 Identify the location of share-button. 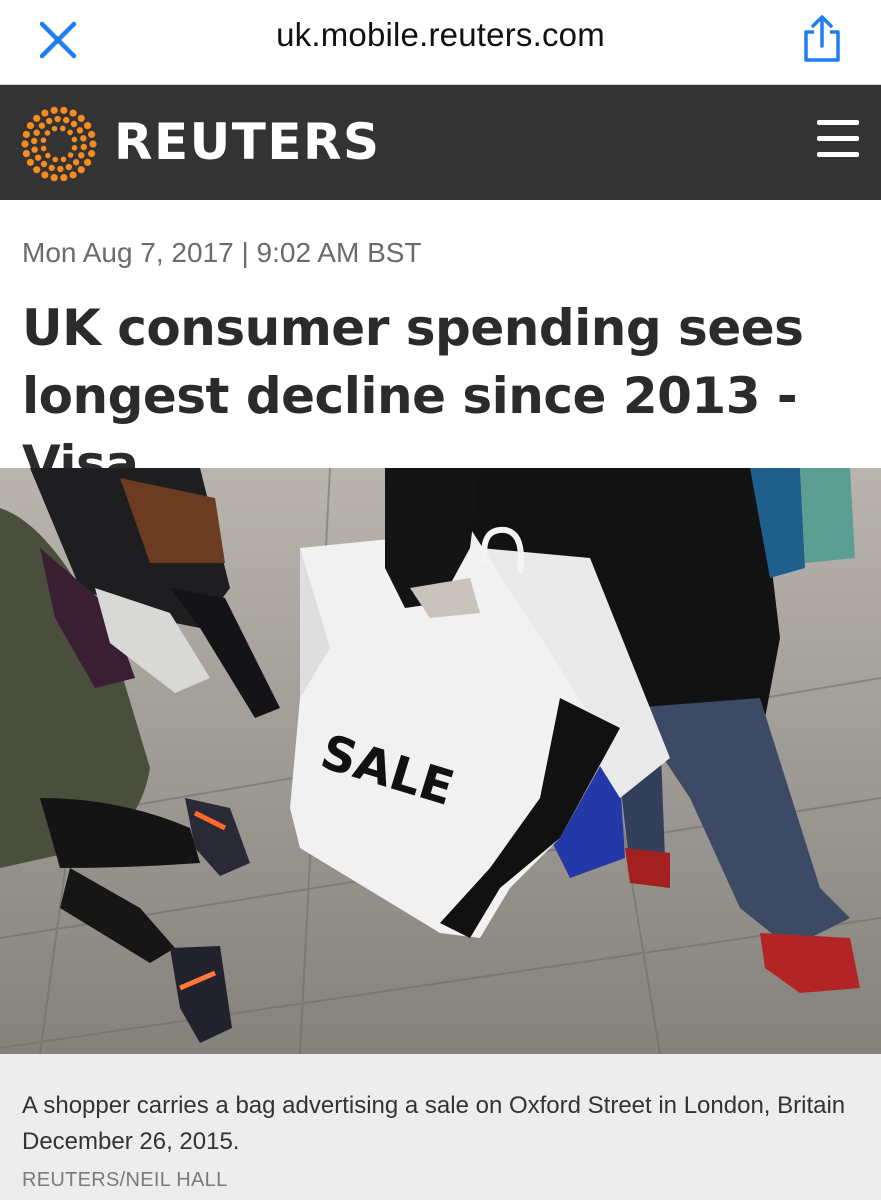
(822, 39).